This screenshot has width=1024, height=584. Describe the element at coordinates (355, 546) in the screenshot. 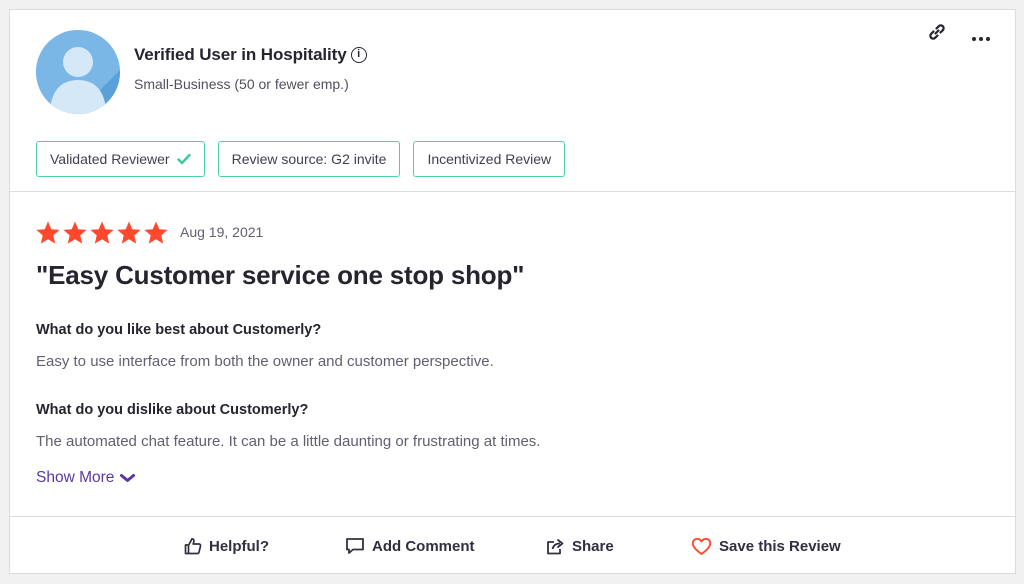

I see `comment-icon` at that location.